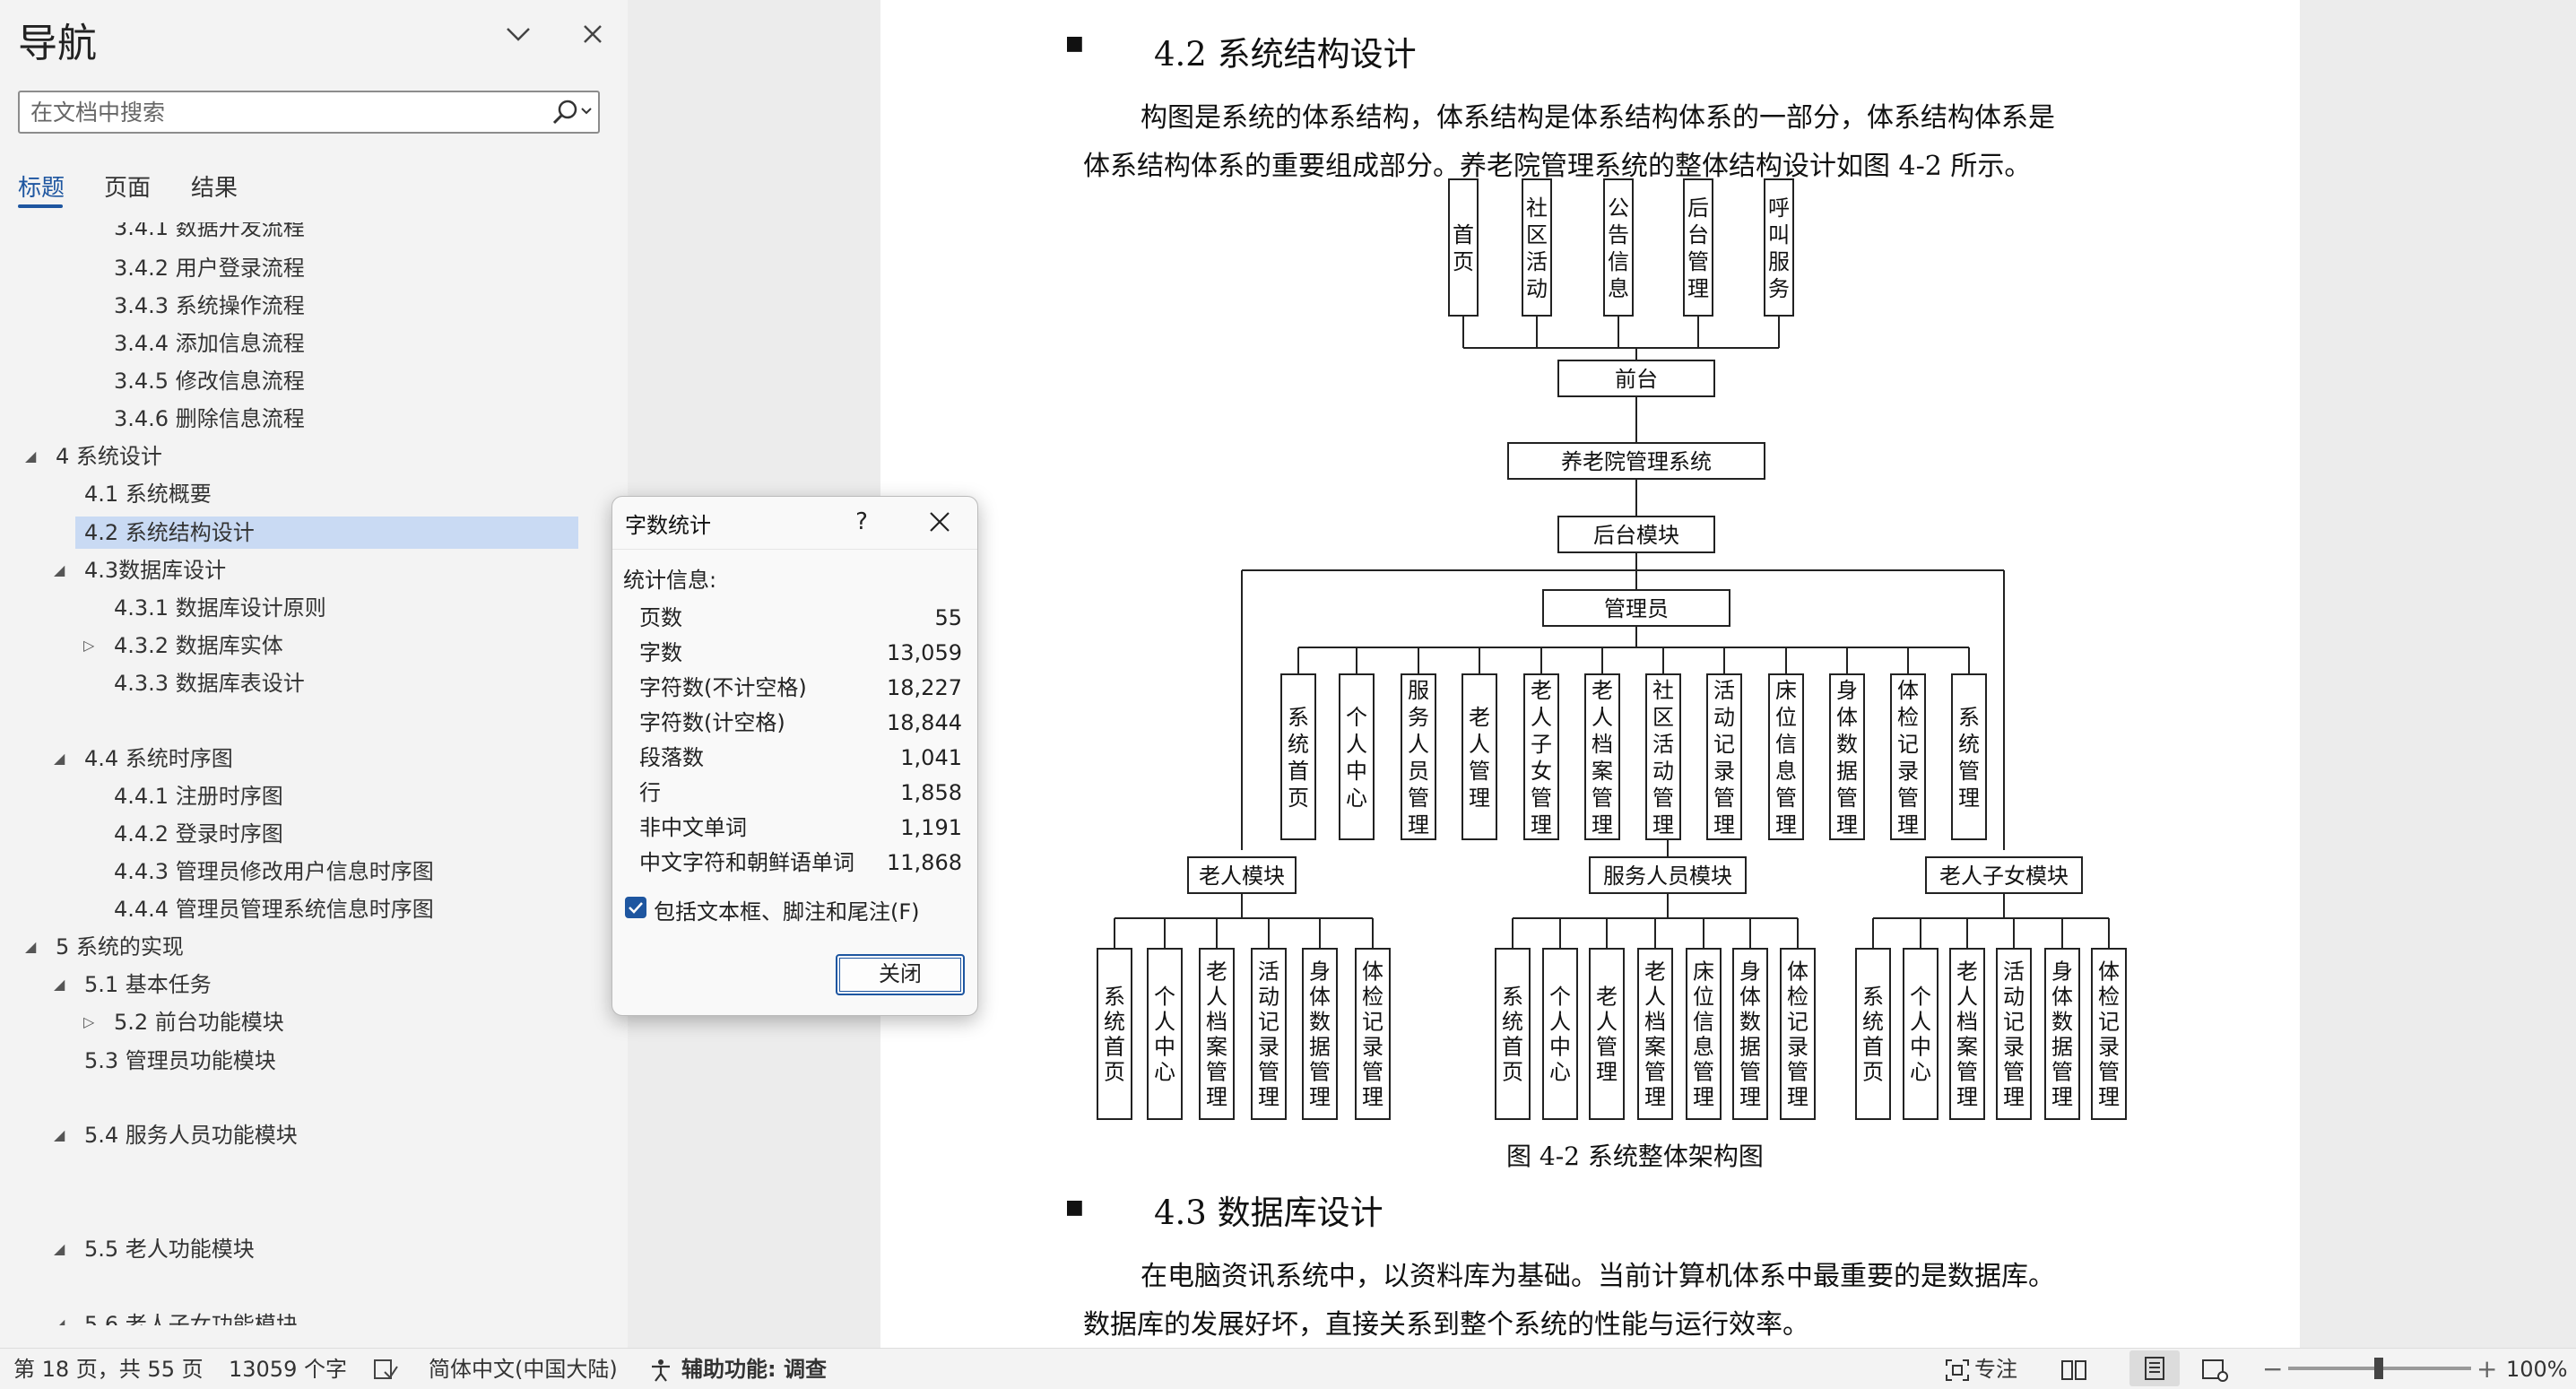 Image resolution: width=2576 pixels, height=1389 pixels. What do you see at coordinates (712, 722) in the screenshot?
I see `stats-label: 字符数(计空格)` at bounding box center [712, 722].